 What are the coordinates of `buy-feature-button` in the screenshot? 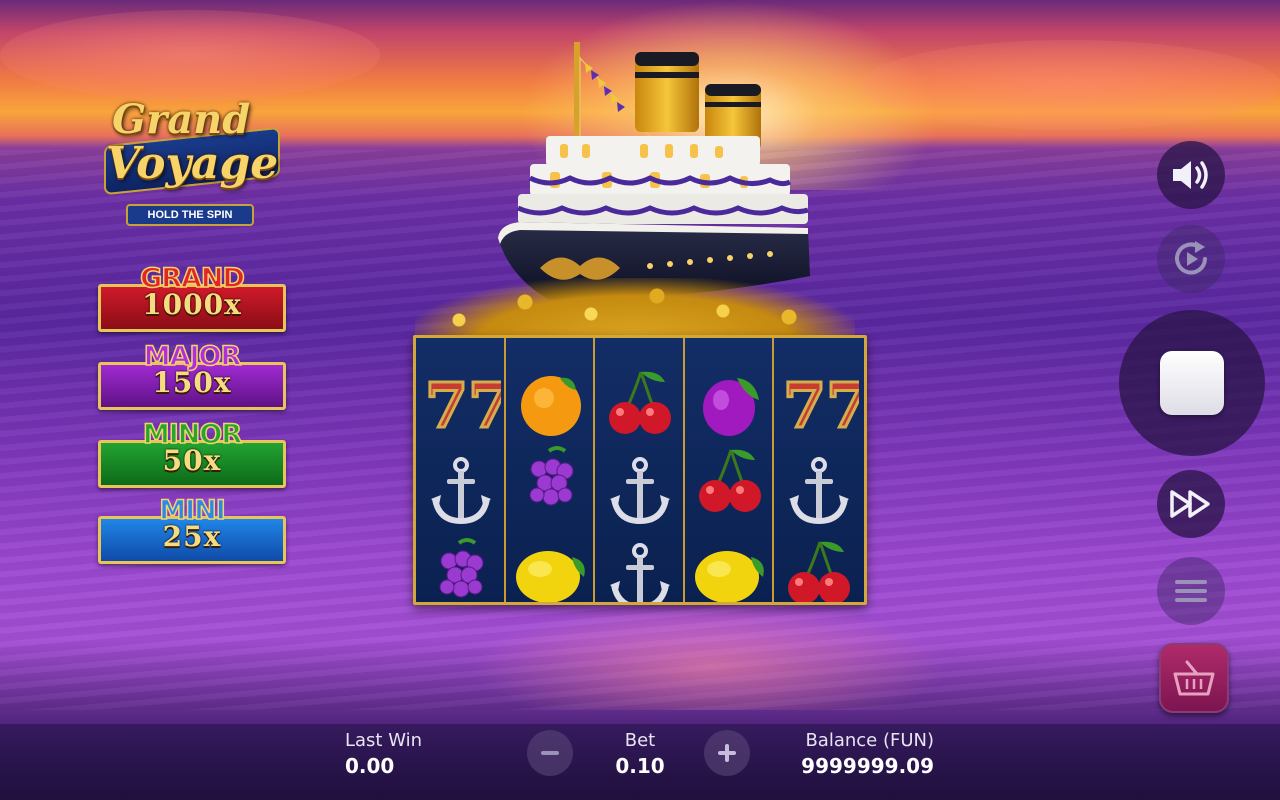 It's located at (1194, 678).